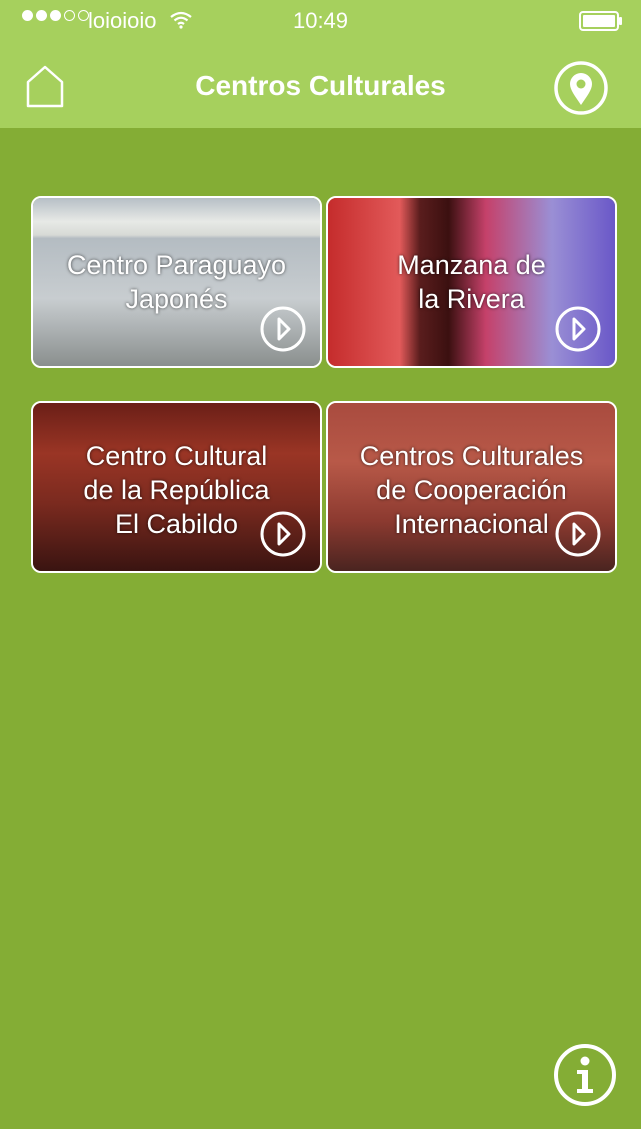  What do you see at coordinates (176, 282) in the screenshot?
I see `tile-centro-paraguayo-japones: Centro Paraguayo Japonés` at bounding box center [176, 282].